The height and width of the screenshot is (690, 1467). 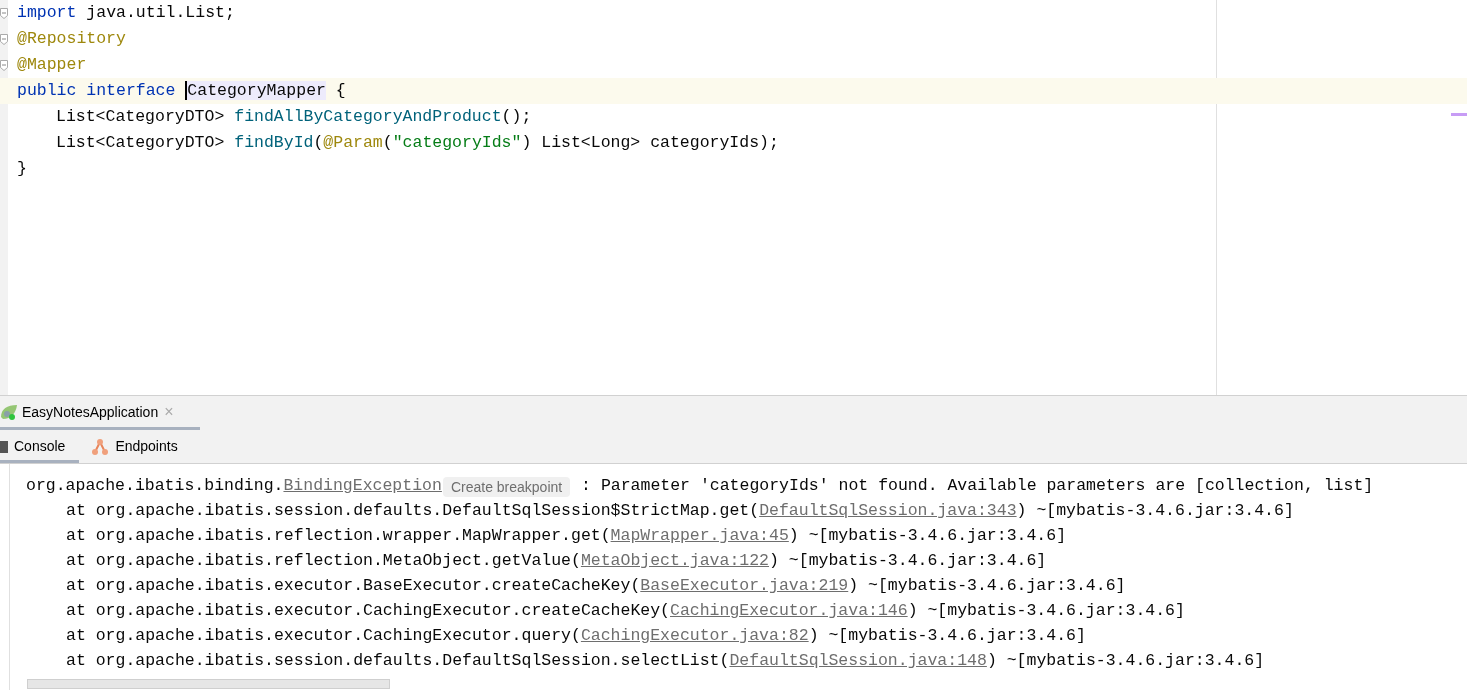 I want to click on stack-trace-line: at org.apache.ibatis.executor.CachingExecutor.createCacheKey(CachingExecutor.java:146) ~[mybatis-3.4.6.jar:3.4.6], so click(x=700, y=611).